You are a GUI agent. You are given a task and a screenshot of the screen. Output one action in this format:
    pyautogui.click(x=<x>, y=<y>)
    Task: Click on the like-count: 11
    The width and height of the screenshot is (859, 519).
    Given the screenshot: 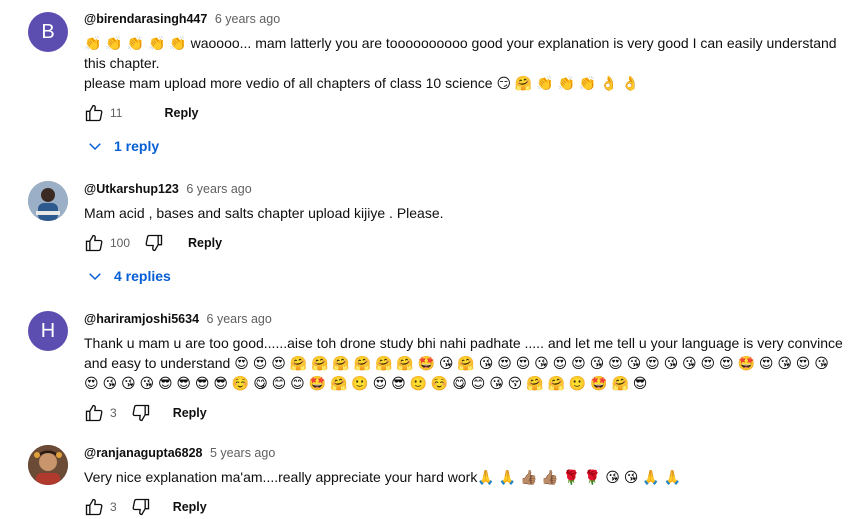 What is the action you would take?
    pyautogui.click(x=116, y=113)
    